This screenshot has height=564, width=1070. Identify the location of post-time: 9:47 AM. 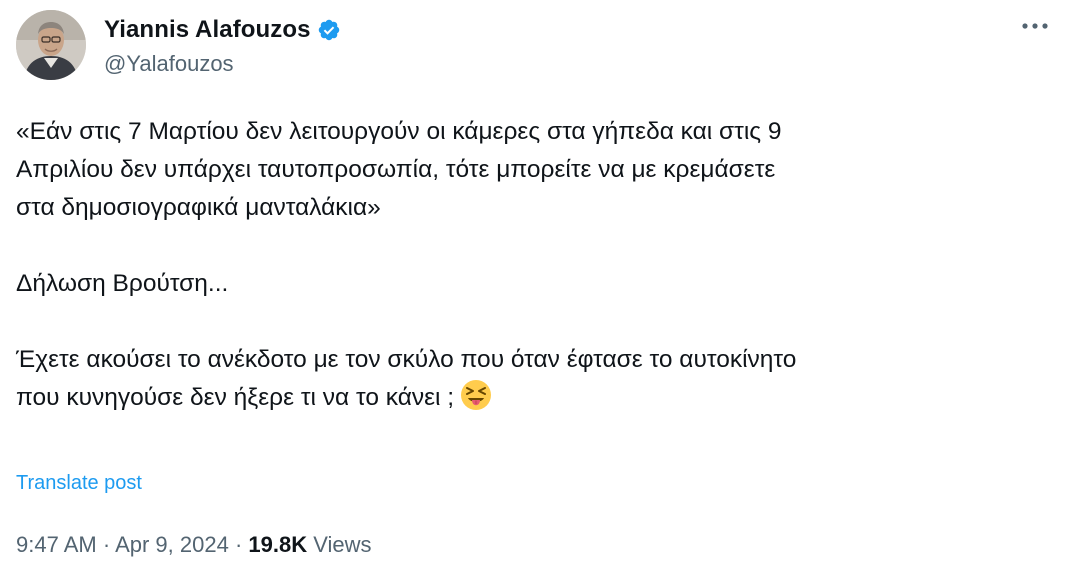
(56, 544).